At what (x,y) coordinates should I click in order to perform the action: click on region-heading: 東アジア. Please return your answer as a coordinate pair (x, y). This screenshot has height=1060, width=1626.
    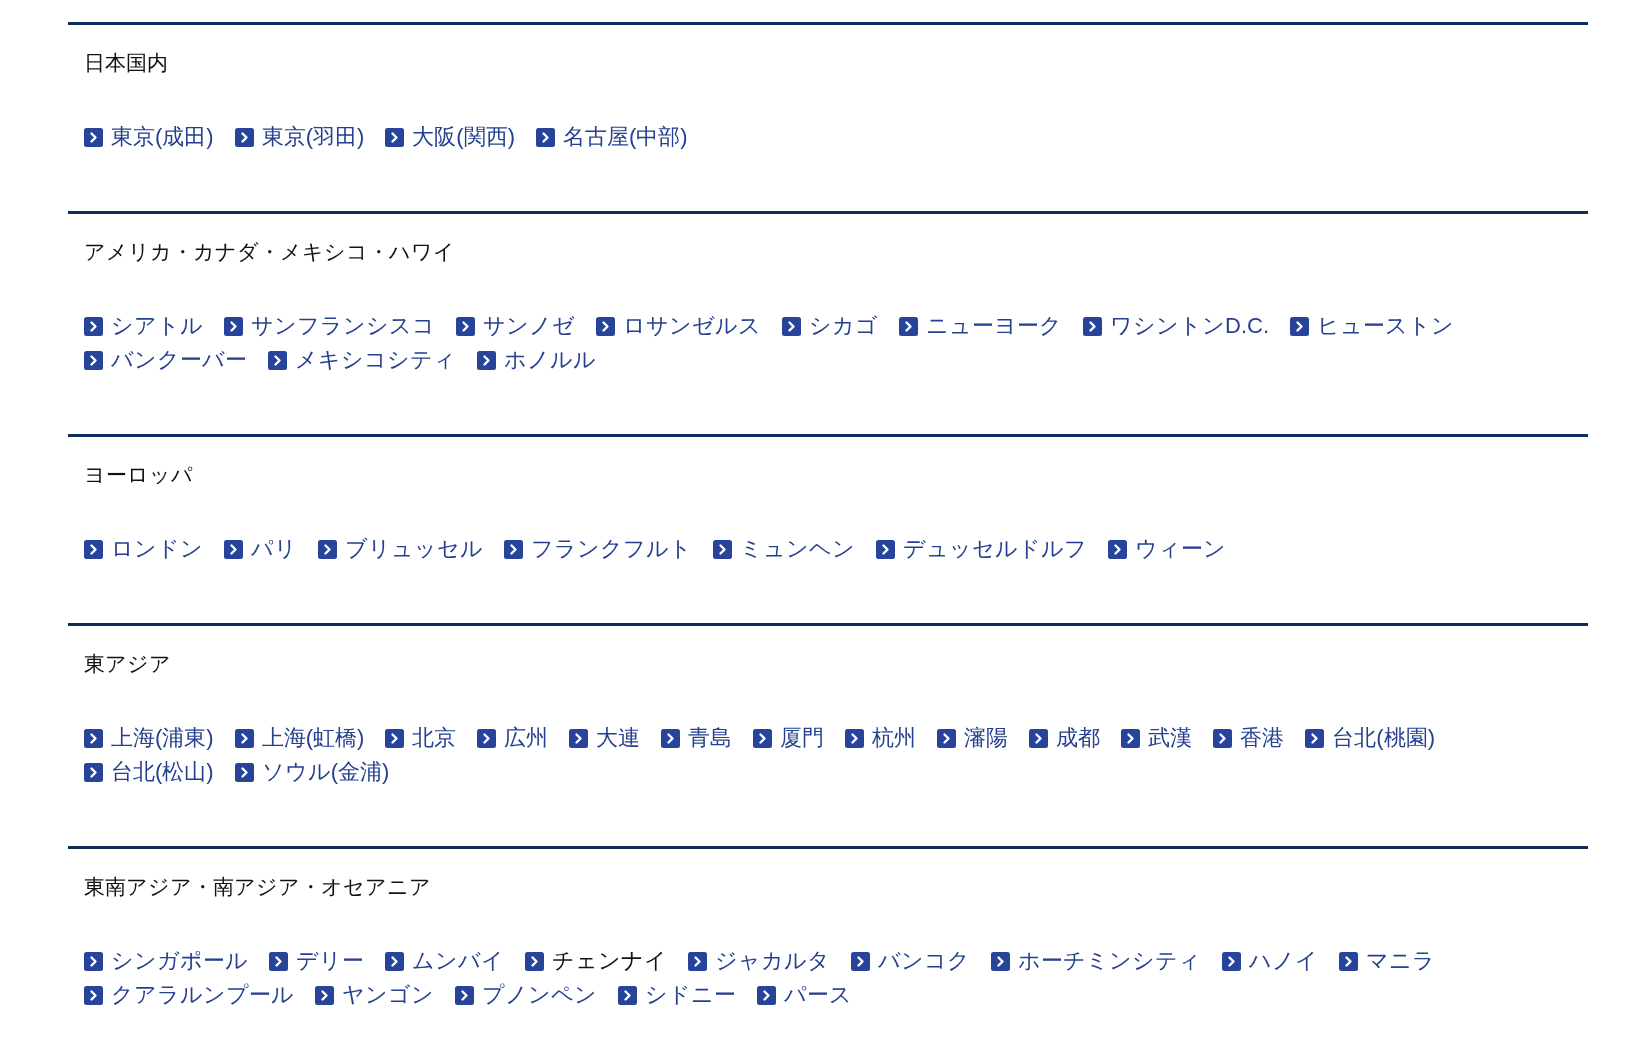
    Looking at the image, I should click on (128, 664).